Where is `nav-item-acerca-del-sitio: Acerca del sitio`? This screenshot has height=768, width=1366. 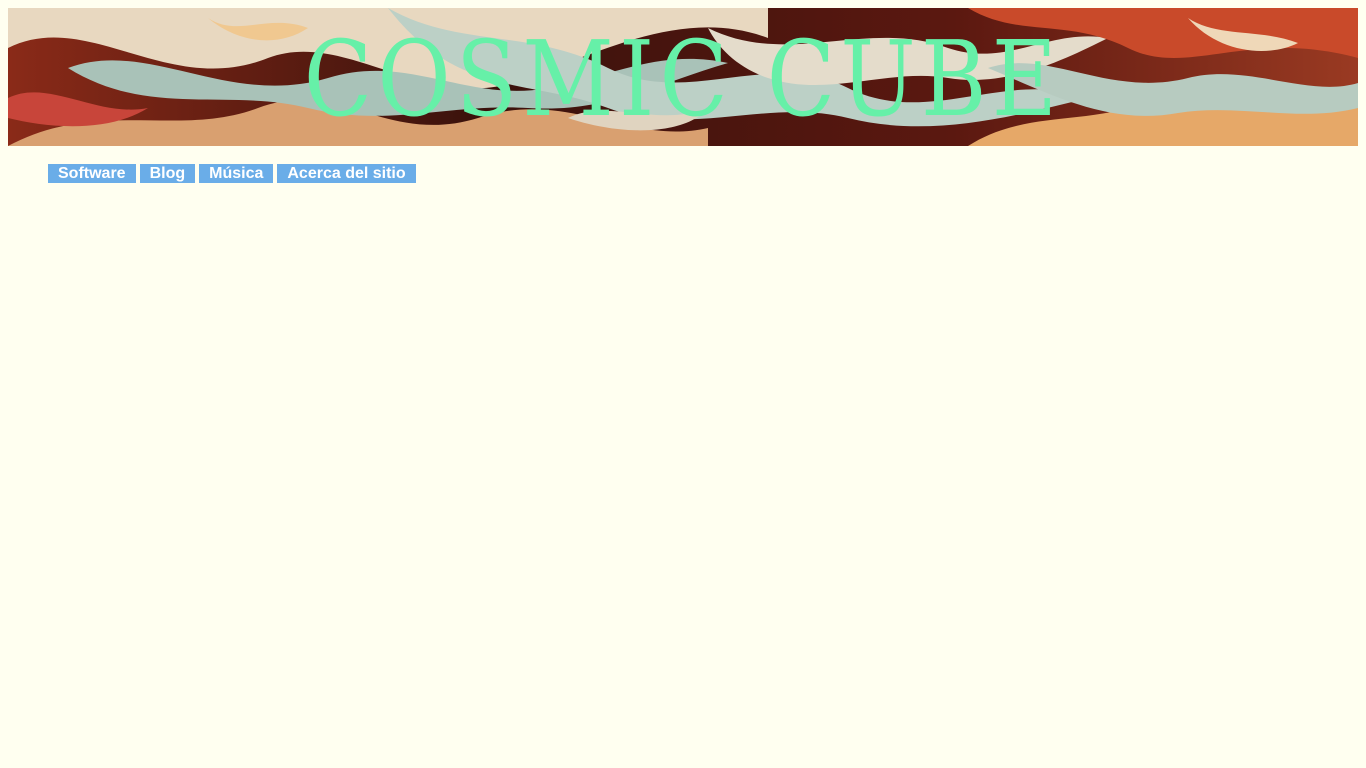 nav-item-acerca-del-sitio: Acerca del sitio is located at coordinates (346, 173).